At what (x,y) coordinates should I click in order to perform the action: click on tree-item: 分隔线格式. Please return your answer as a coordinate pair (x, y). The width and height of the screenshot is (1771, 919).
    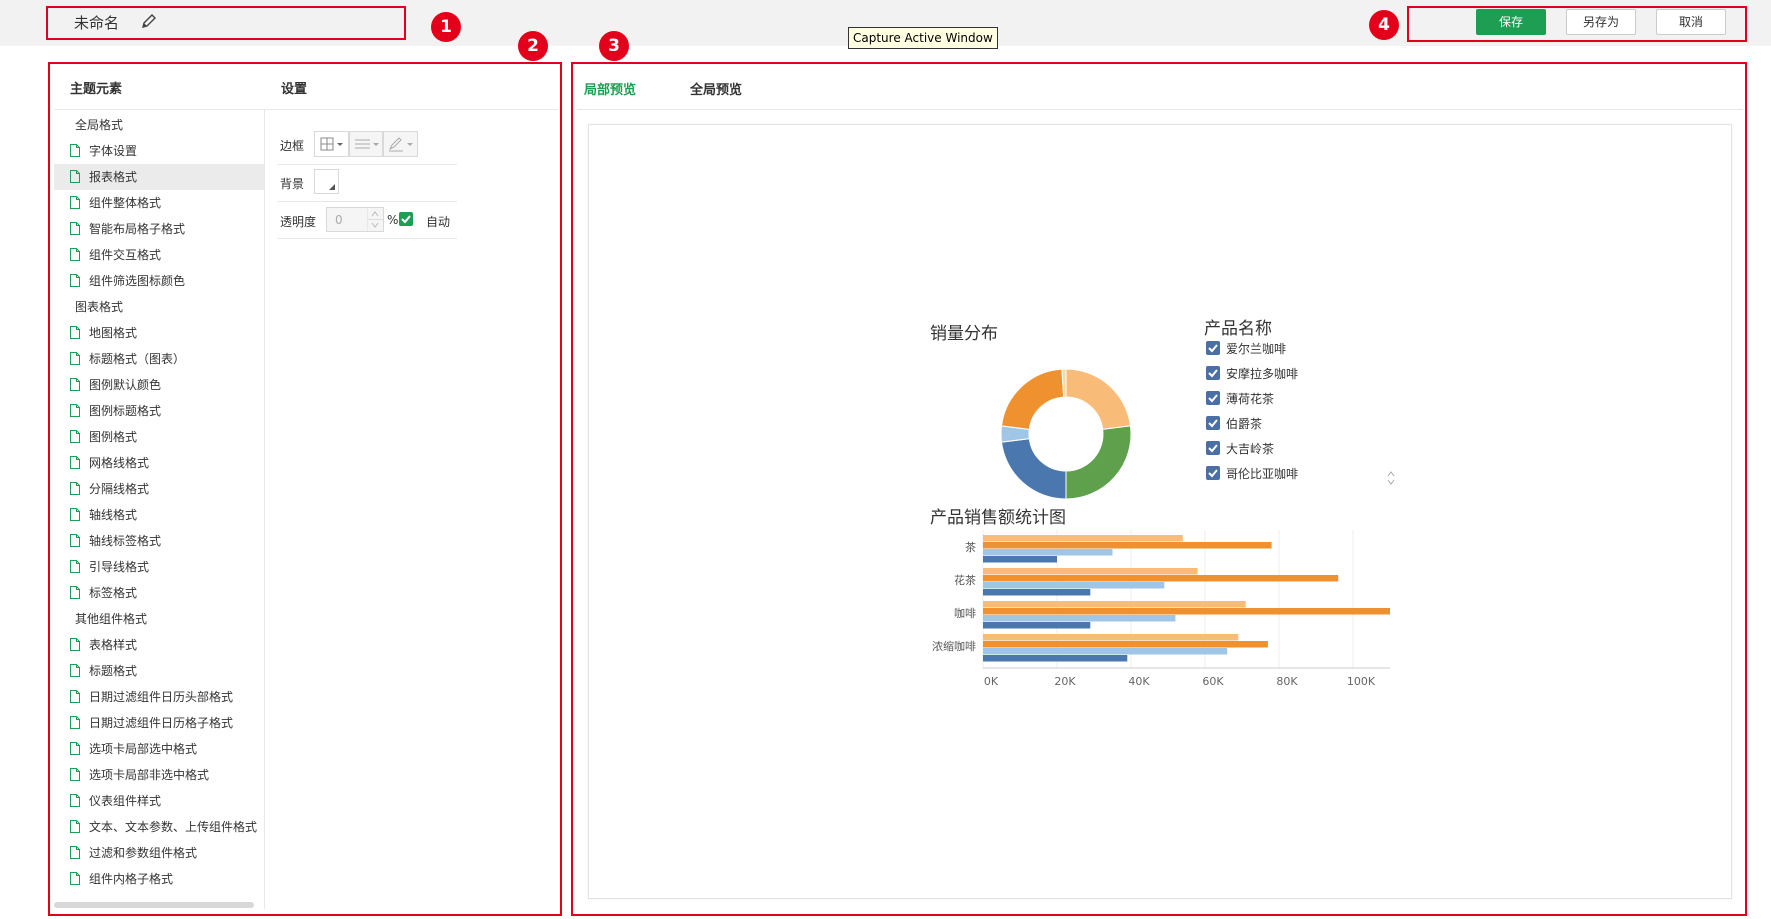
    Looking at the image, I should click on (159, 489).